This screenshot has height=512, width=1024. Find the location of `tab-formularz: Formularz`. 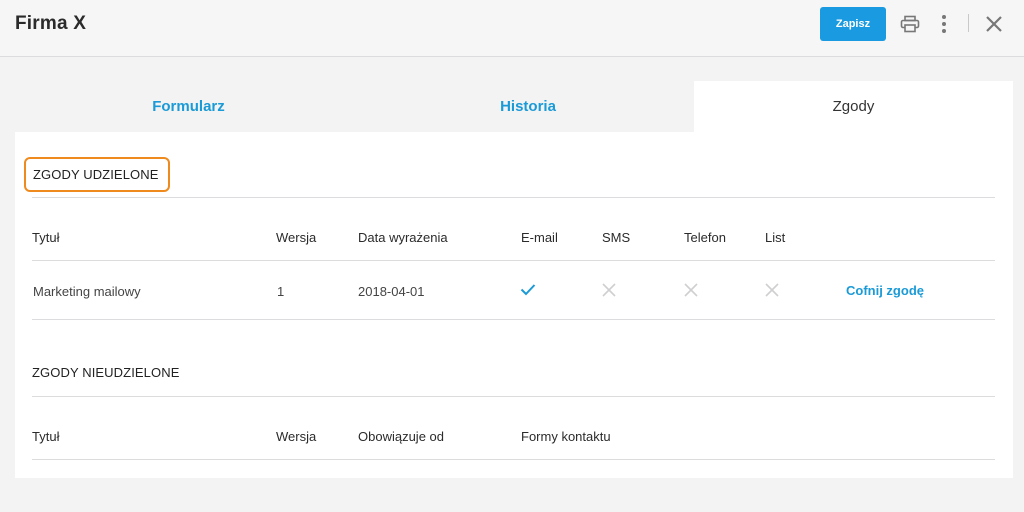

tab-formularz: Formularz is located at coordinates (188, 106).